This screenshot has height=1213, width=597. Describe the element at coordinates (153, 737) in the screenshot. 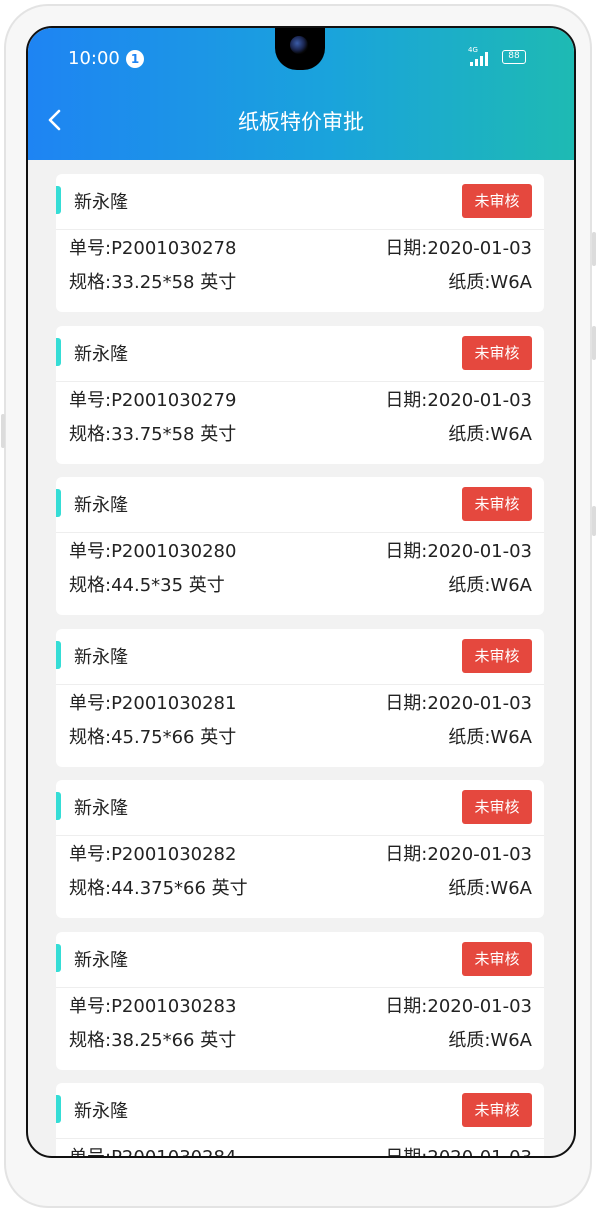

I see `spec: 规格:45.75*66 英寸` at that location.